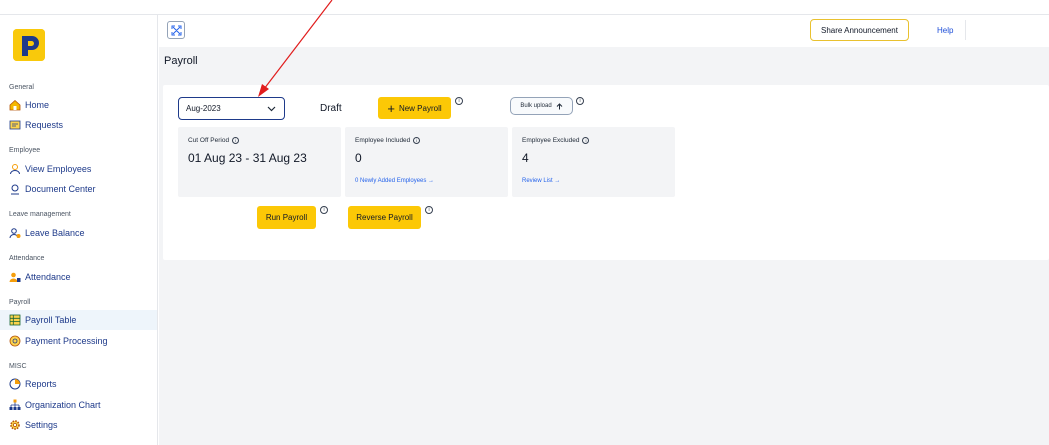  I want to click on section-label-leave-management: Leave management, so click(40, 214).